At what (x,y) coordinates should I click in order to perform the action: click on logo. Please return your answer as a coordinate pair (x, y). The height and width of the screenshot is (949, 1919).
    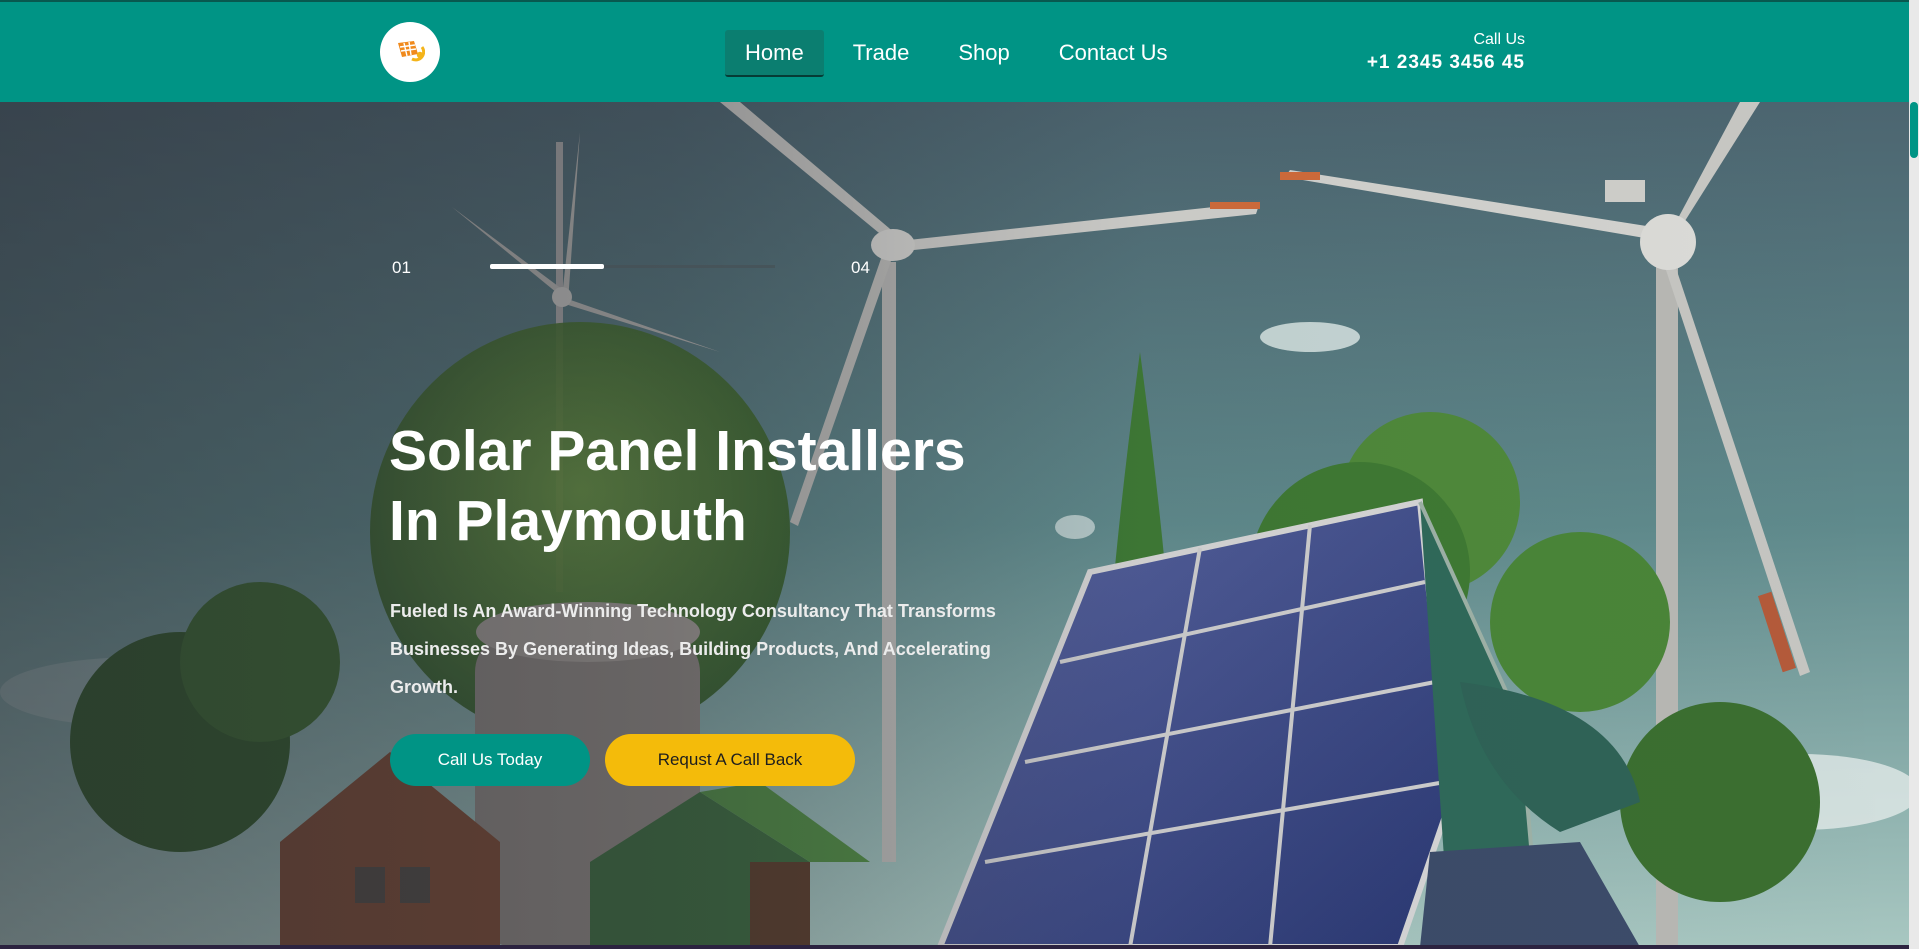
    Looking at the image, I should click on (410, 52).